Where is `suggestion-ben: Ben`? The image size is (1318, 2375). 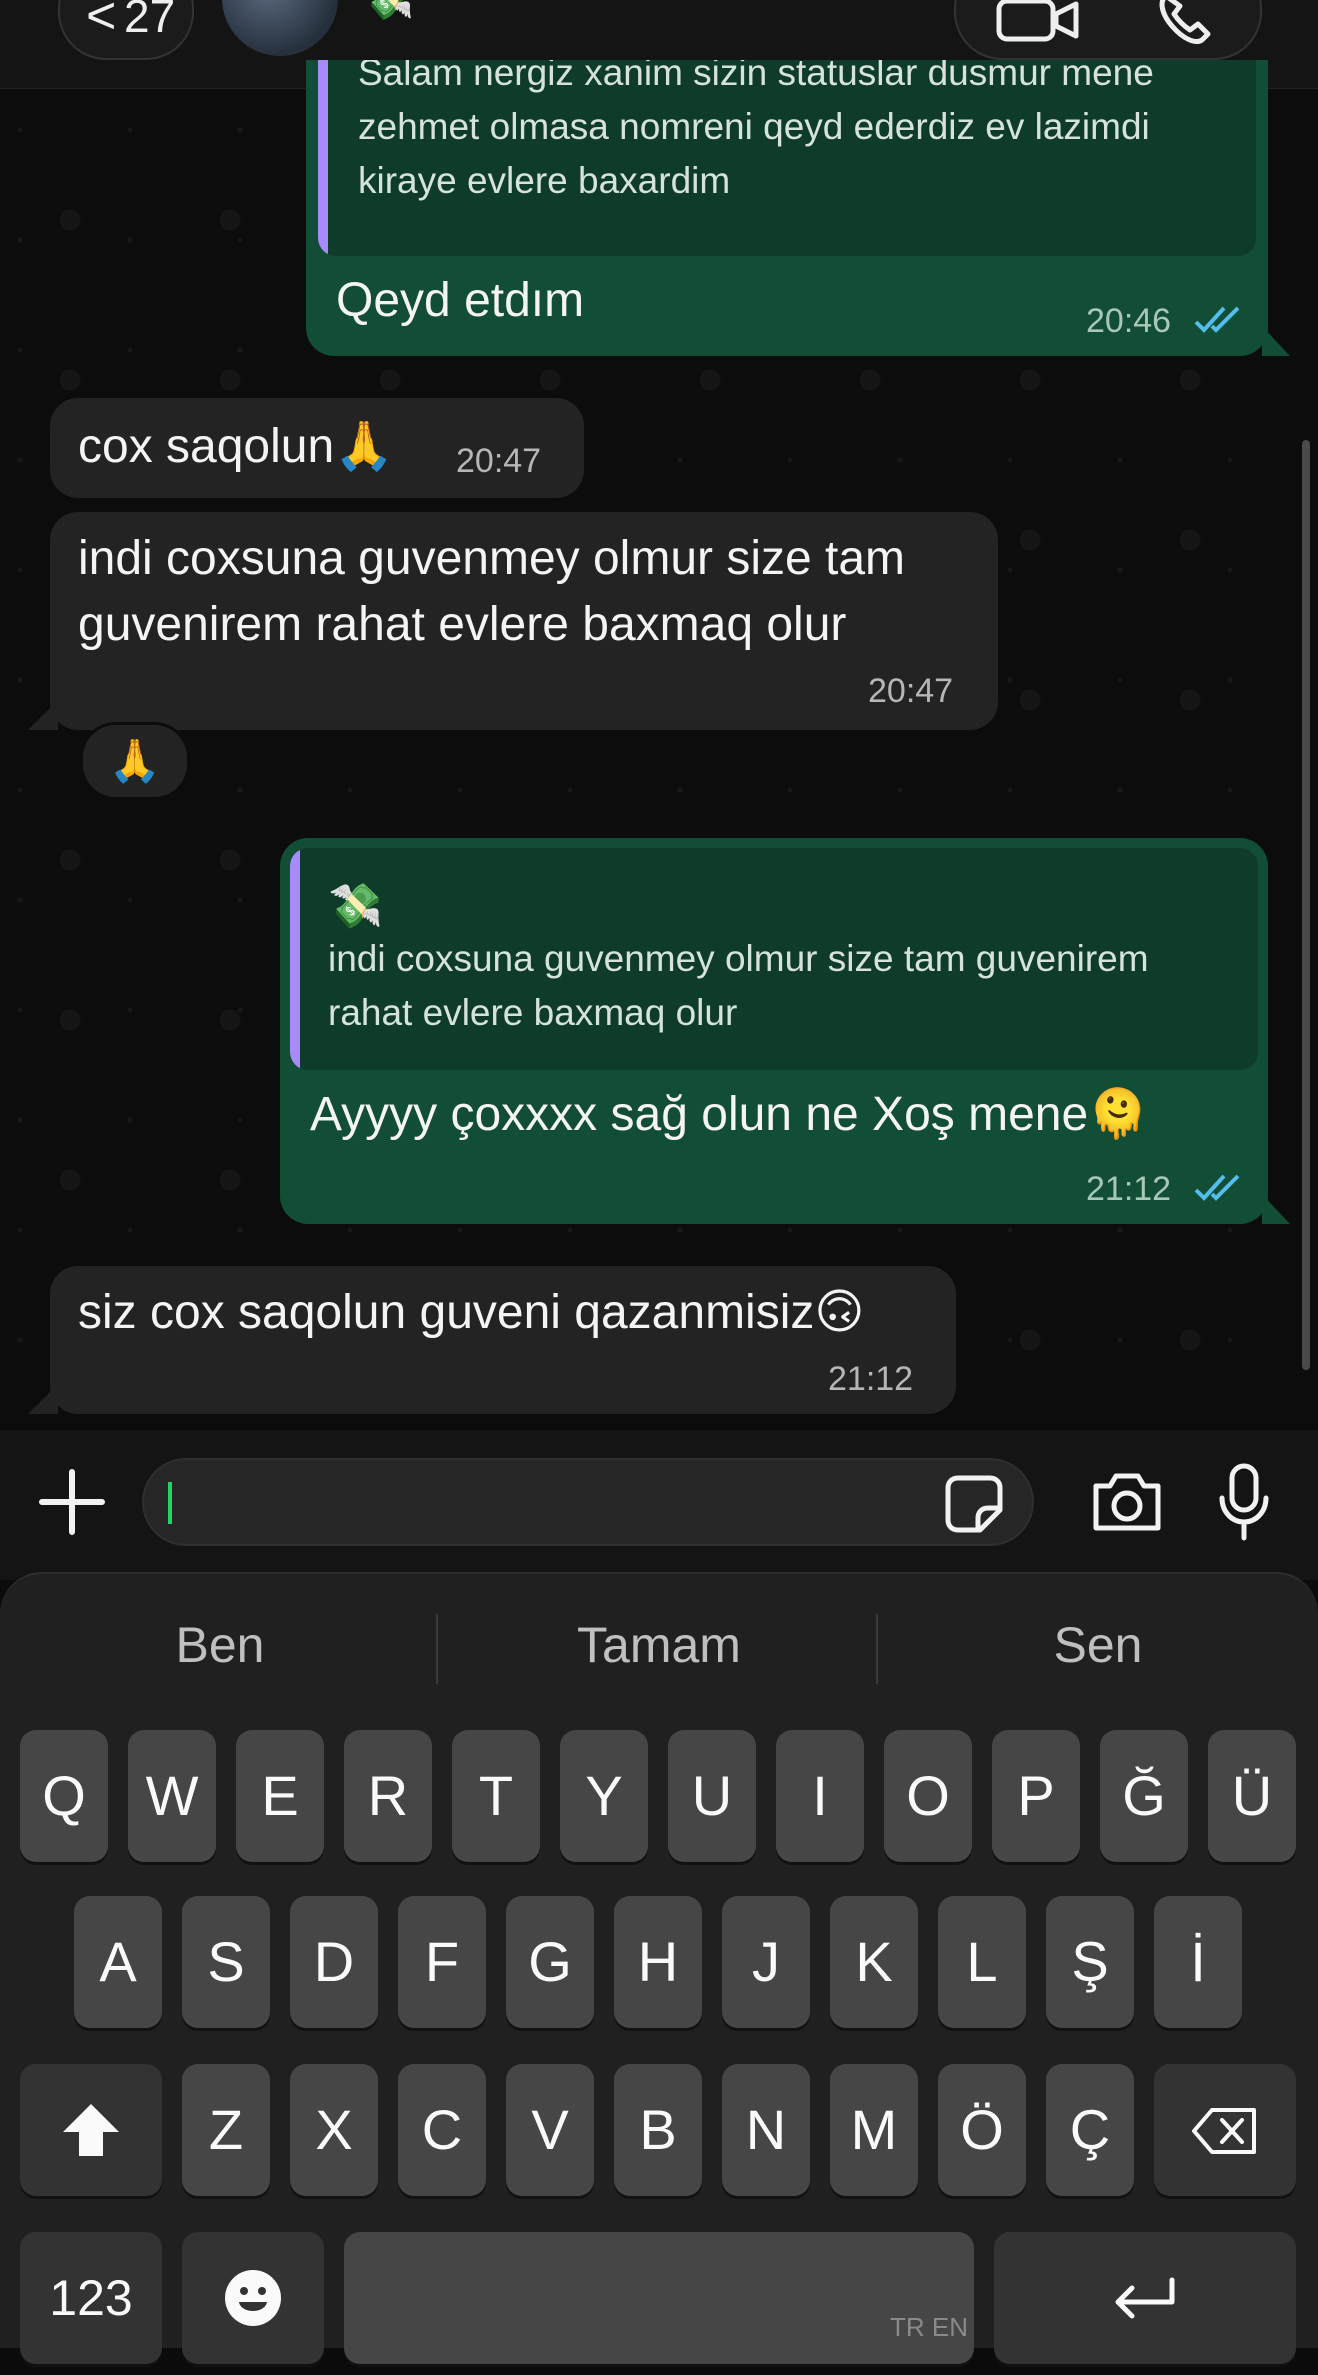 suggestion-ben: Ben is located at coordinates (220, 1645).